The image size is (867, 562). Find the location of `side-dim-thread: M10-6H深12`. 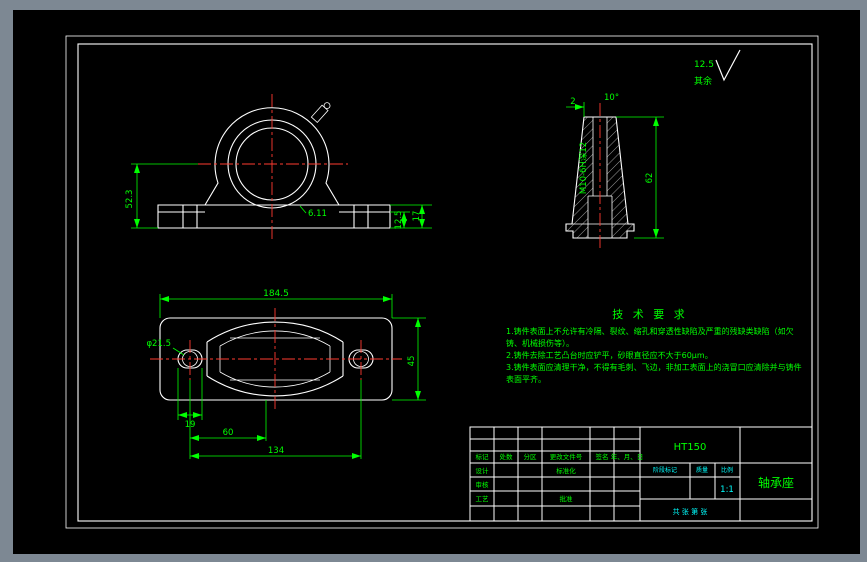

side-dim-thread: M10-6H深12 is located at coordinates (584, 168).